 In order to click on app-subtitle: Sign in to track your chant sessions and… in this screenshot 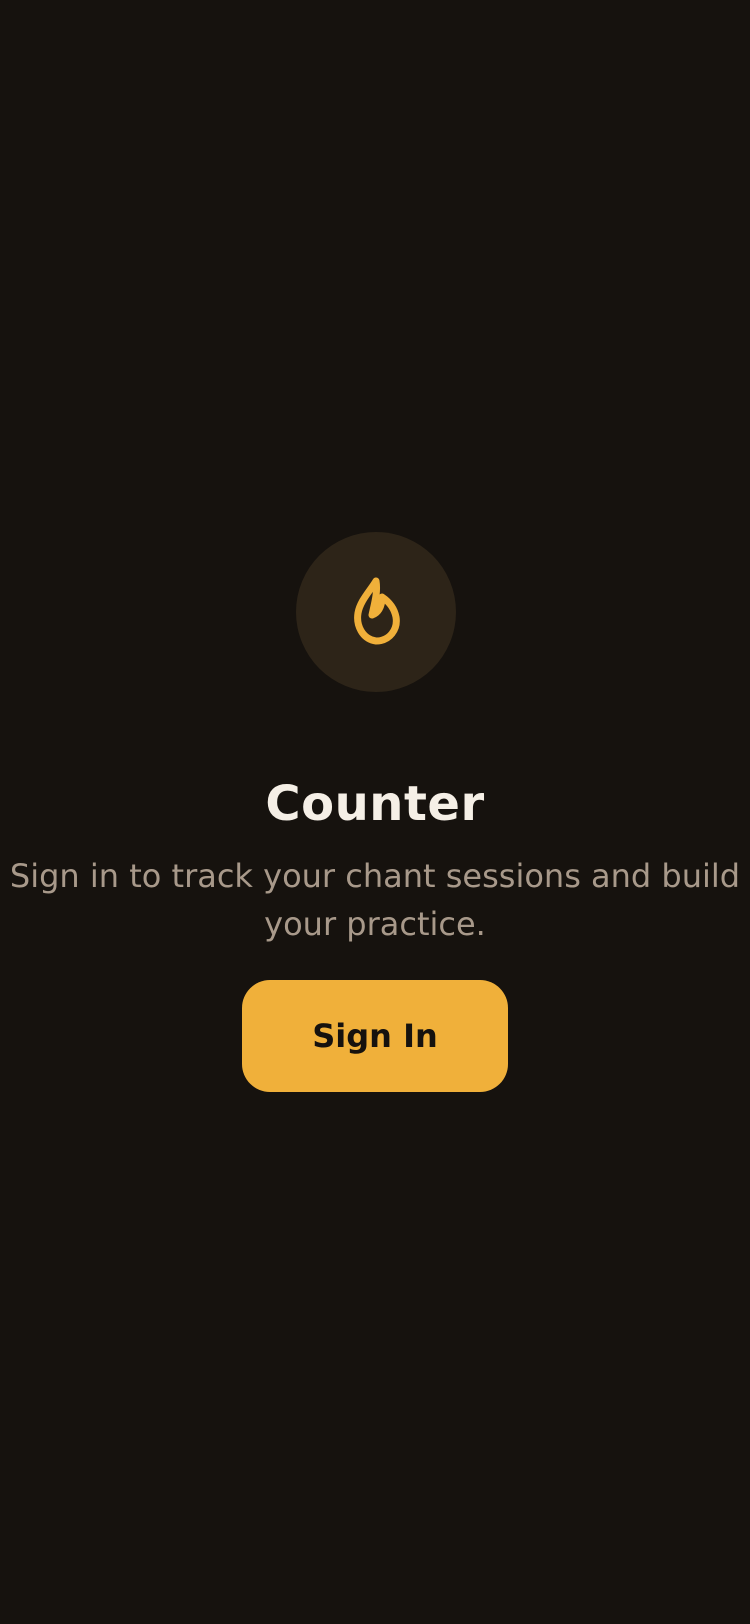, I will do `click(375, 900)`.